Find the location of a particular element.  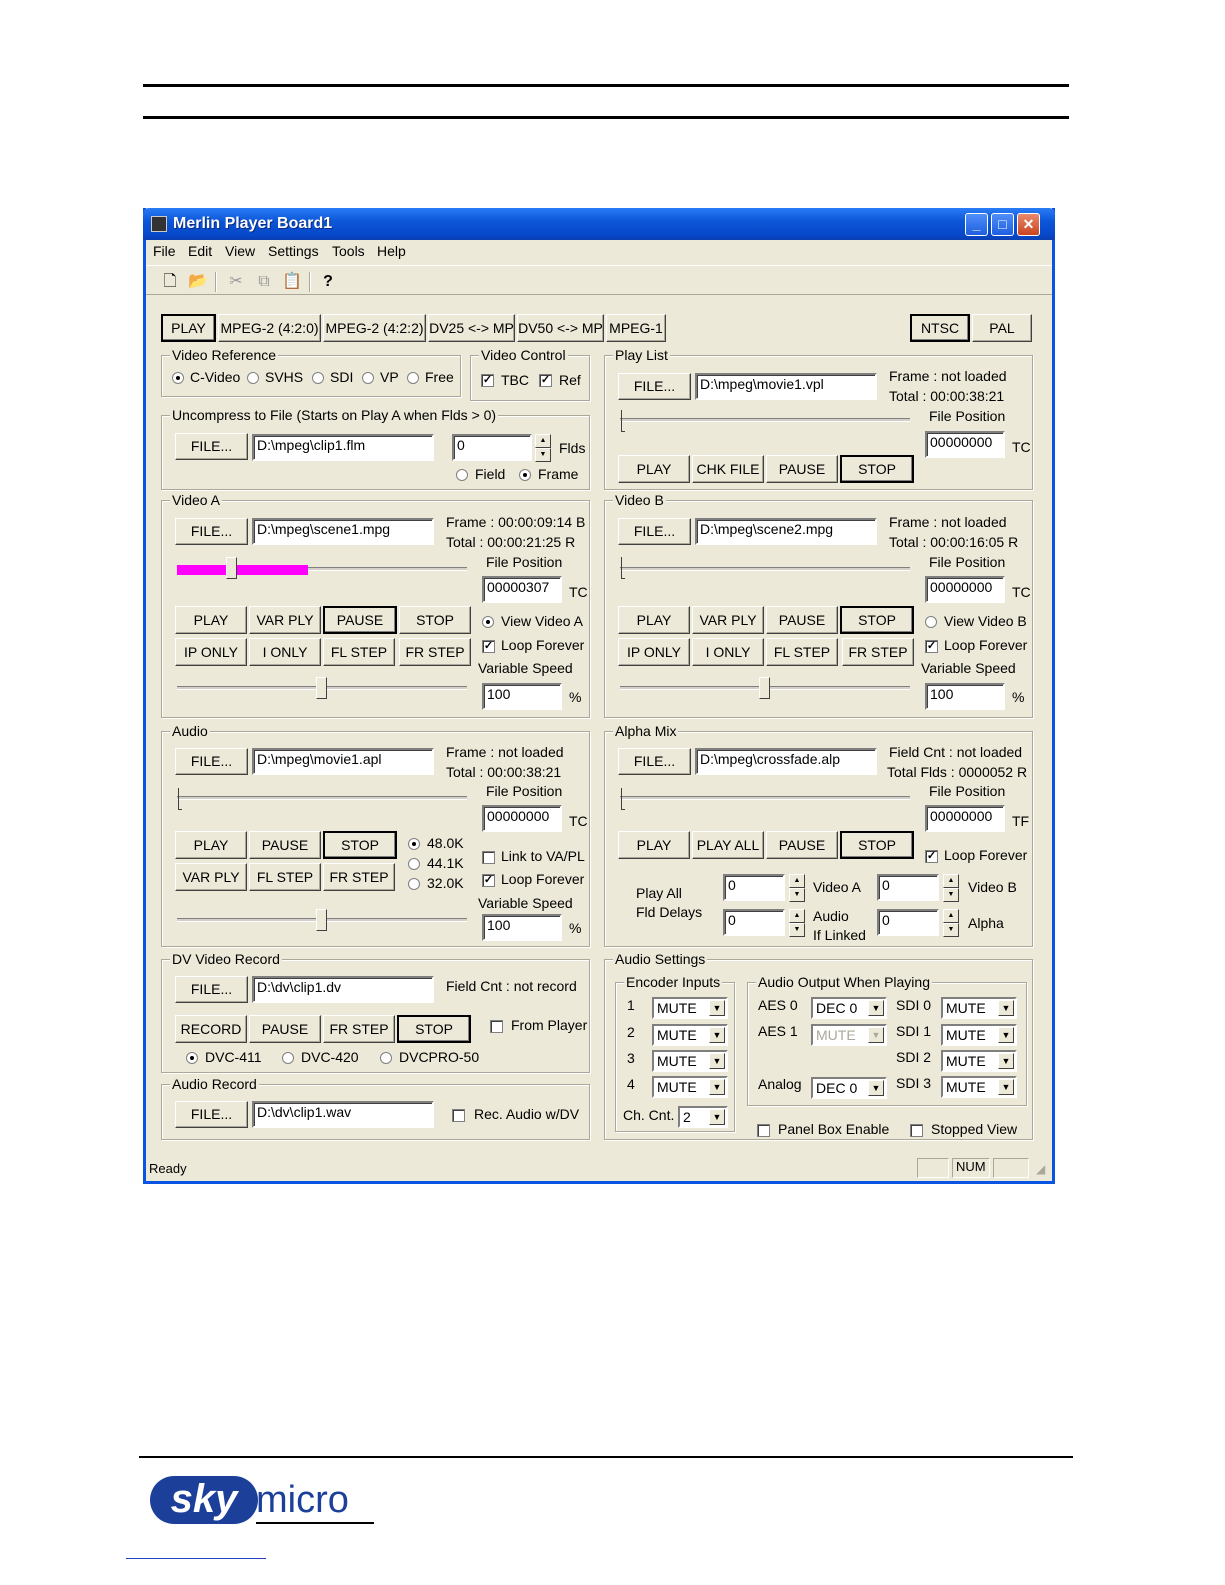

playlist-pause-button: PAUSE is located at coordinates (802, 469).